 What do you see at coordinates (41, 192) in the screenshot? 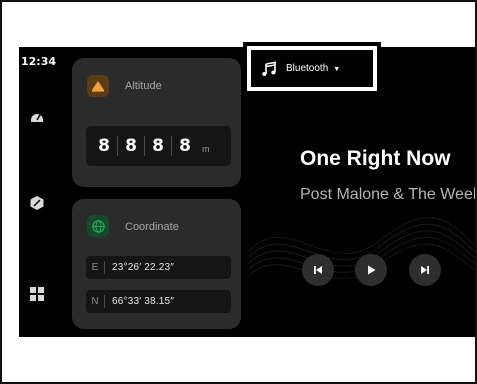
I see `side-rail: 12:34` at bounding box center [41, 192].